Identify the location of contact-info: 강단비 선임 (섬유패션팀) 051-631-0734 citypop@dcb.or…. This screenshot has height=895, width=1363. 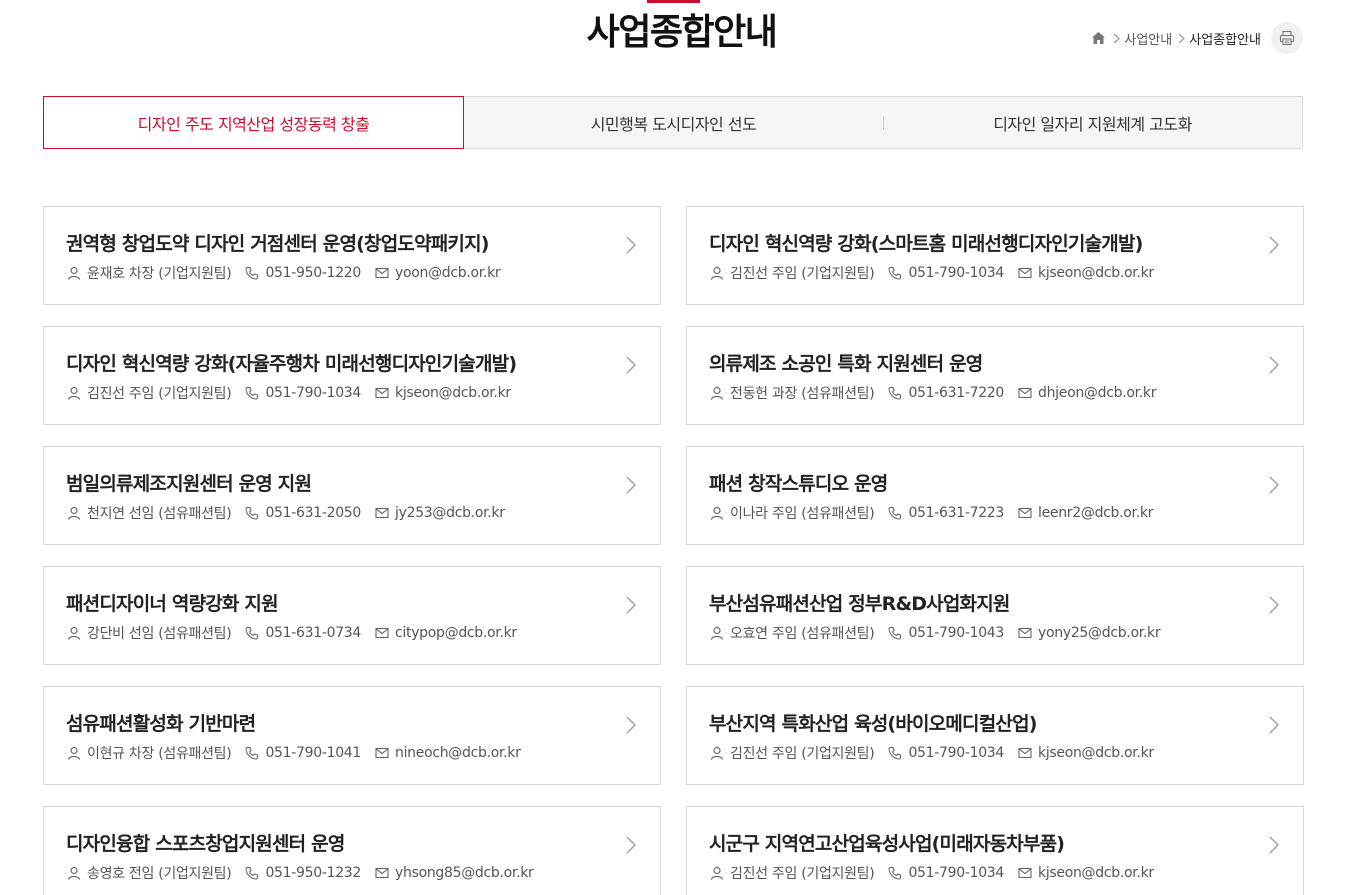
(299, 633).